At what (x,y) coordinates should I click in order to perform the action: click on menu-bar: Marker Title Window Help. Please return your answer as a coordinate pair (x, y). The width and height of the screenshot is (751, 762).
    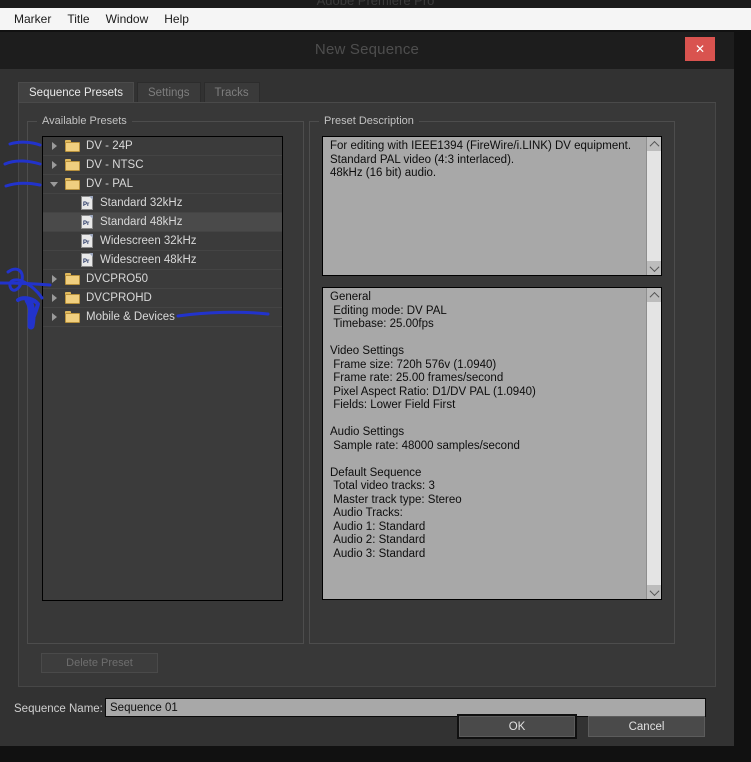
    Looking at the image, I should click on (375, 19).